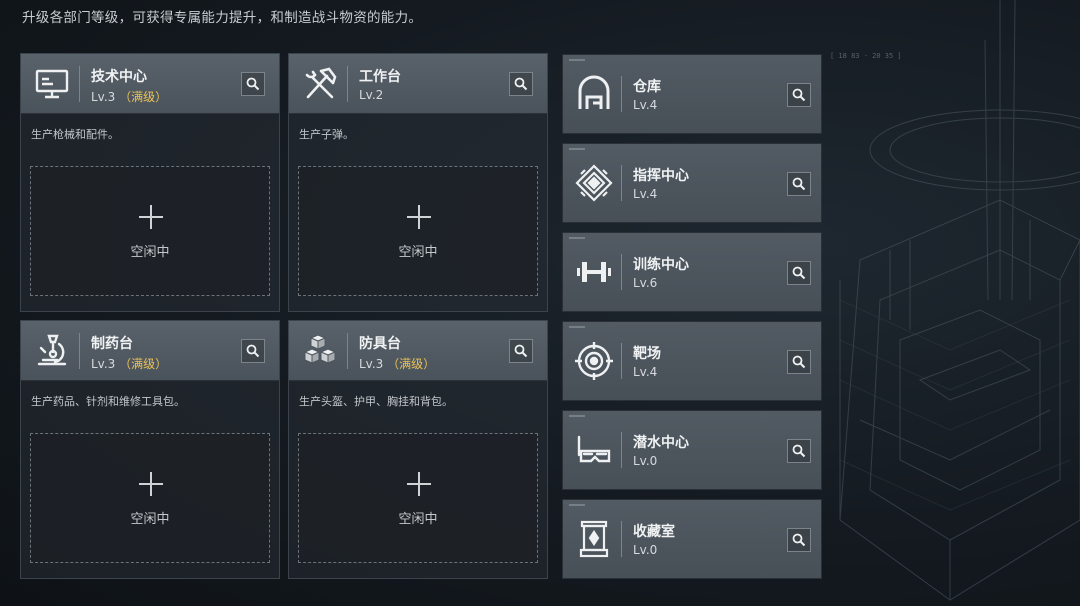 This screenshot has width=1080, height=606. I want to click on warehouse-icon, so click(594, 92).